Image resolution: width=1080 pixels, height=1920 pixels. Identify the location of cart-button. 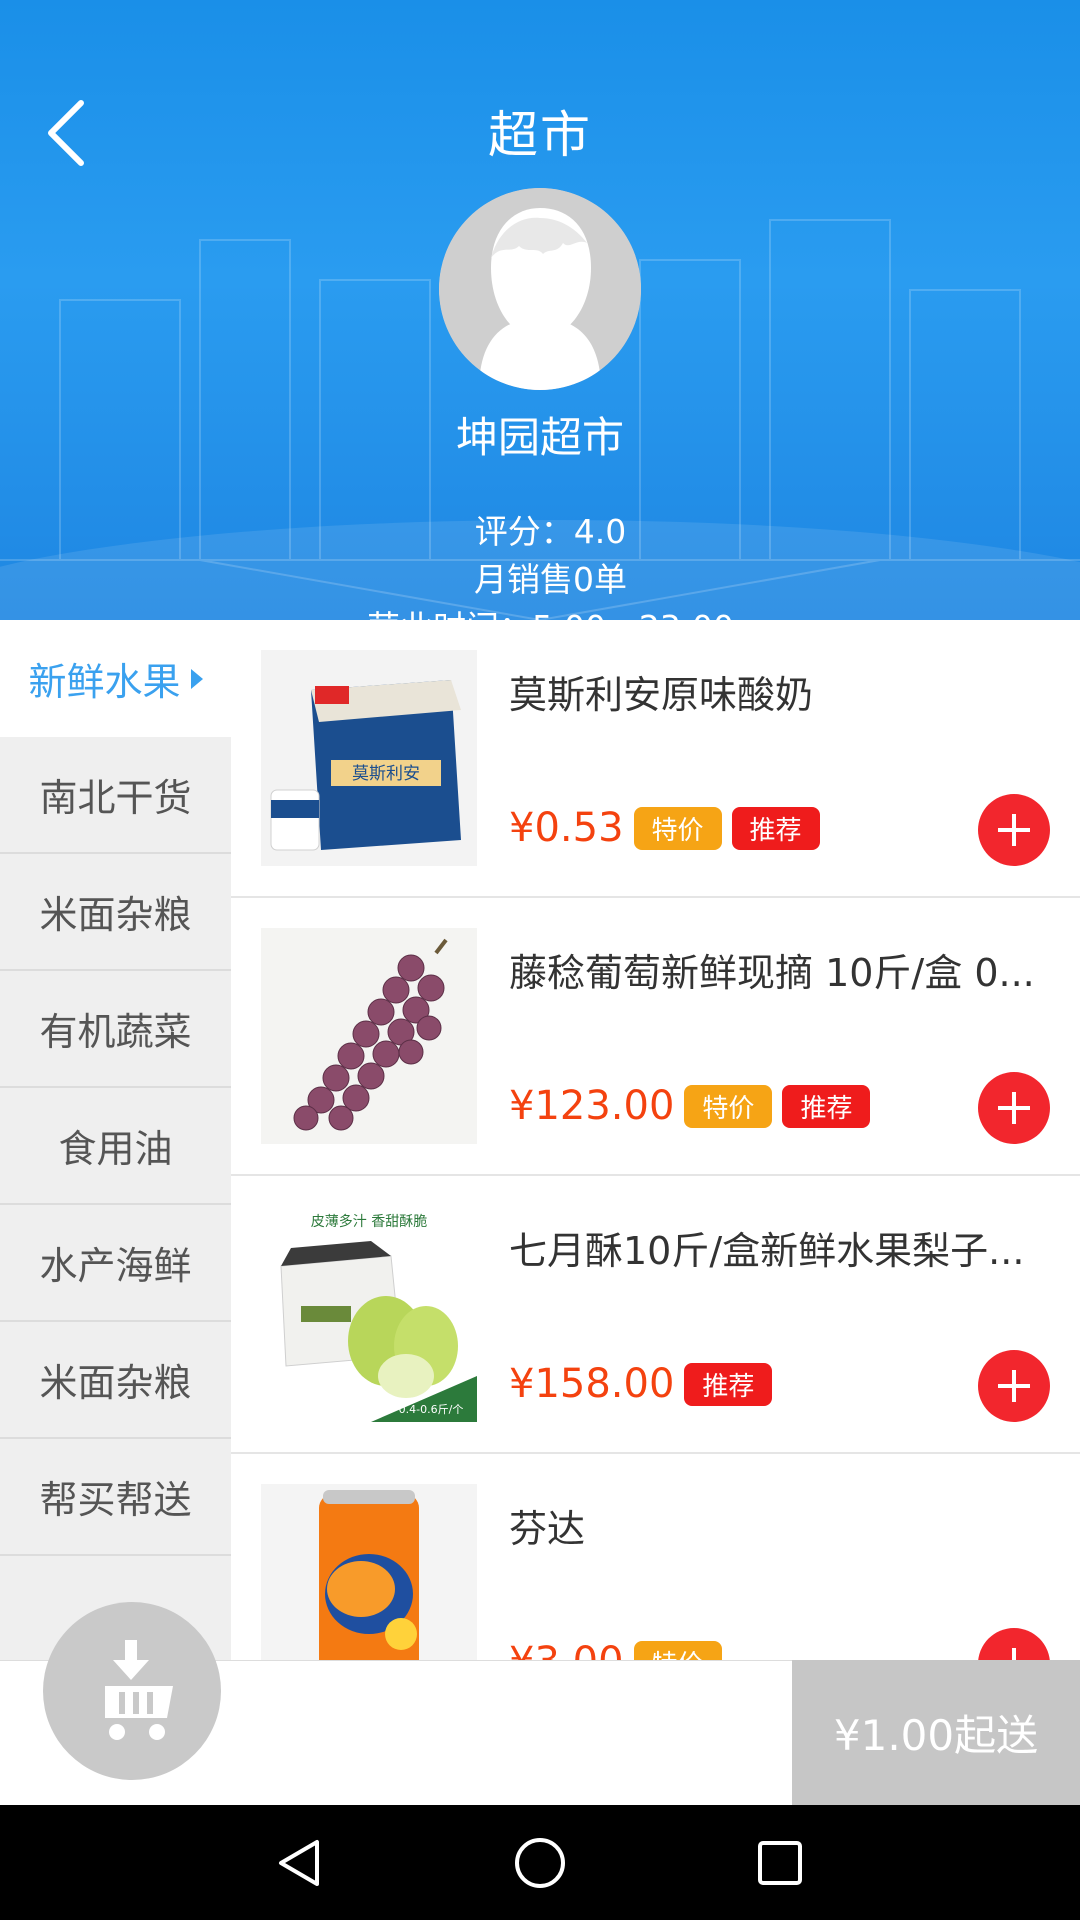
(132, 1691).